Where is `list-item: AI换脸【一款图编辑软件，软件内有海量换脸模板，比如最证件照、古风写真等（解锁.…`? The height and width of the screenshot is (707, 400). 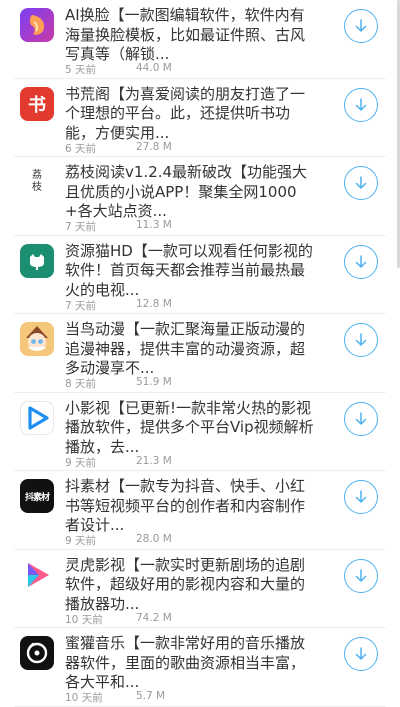
list-item: AI换脸【一款图编辑软件，软件内有海量换脸模板，比如最证件照、古风写真等（解锁.… is located at coordinates (200, 39).